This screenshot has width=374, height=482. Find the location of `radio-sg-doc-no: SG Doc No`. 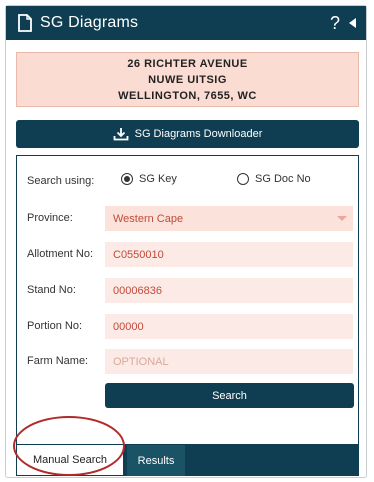

radio-sg-doc-no: SG Doc No is located at coordinates (274, 179).